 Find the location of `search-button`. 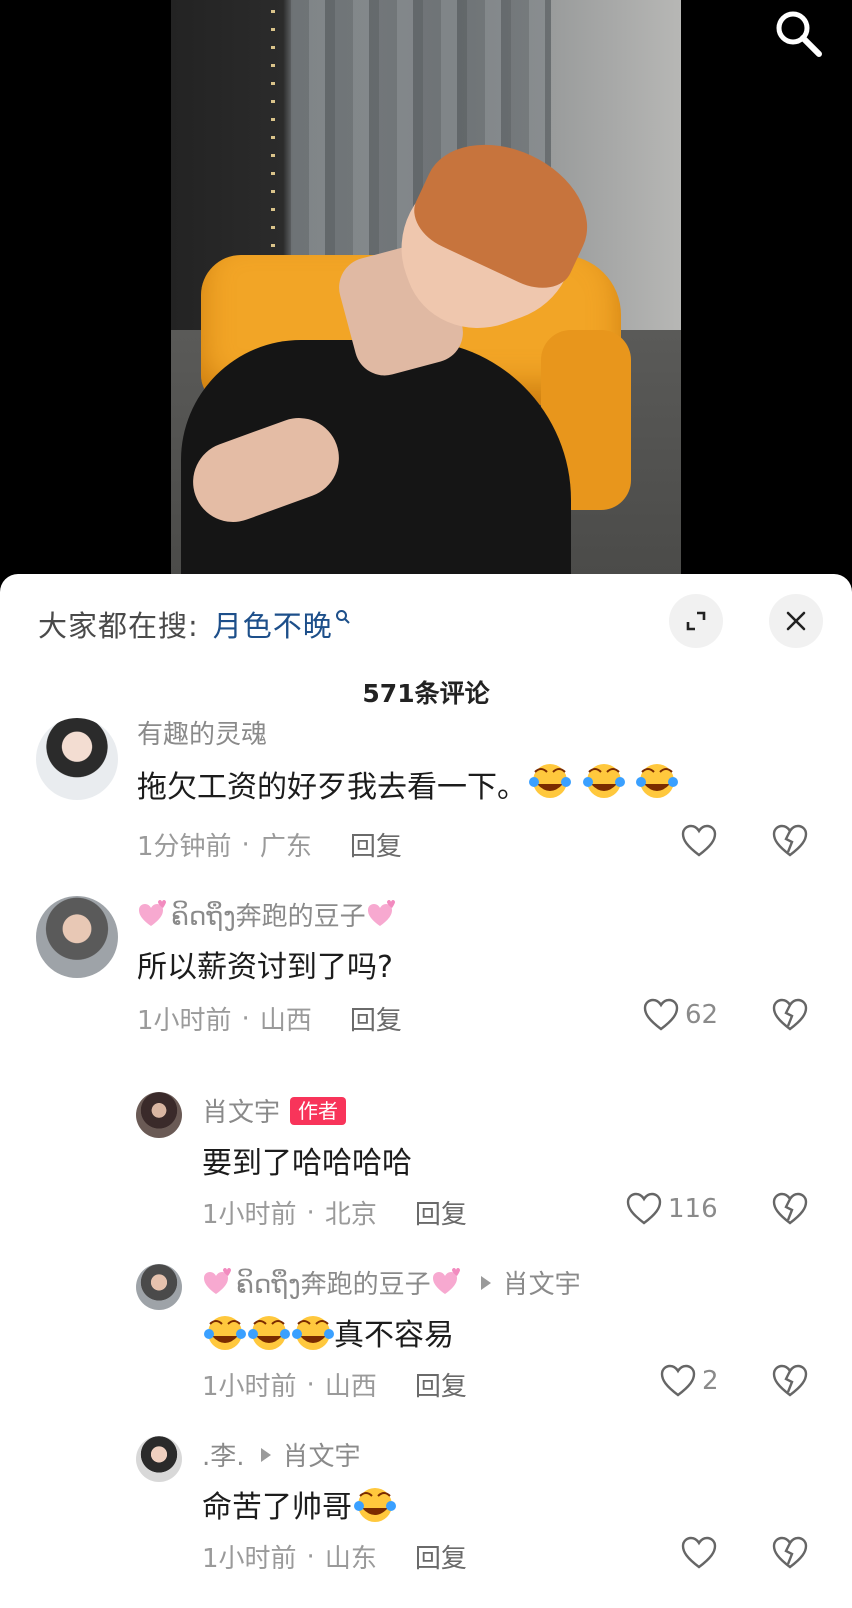

search-button is located at coordinates (798, 33).